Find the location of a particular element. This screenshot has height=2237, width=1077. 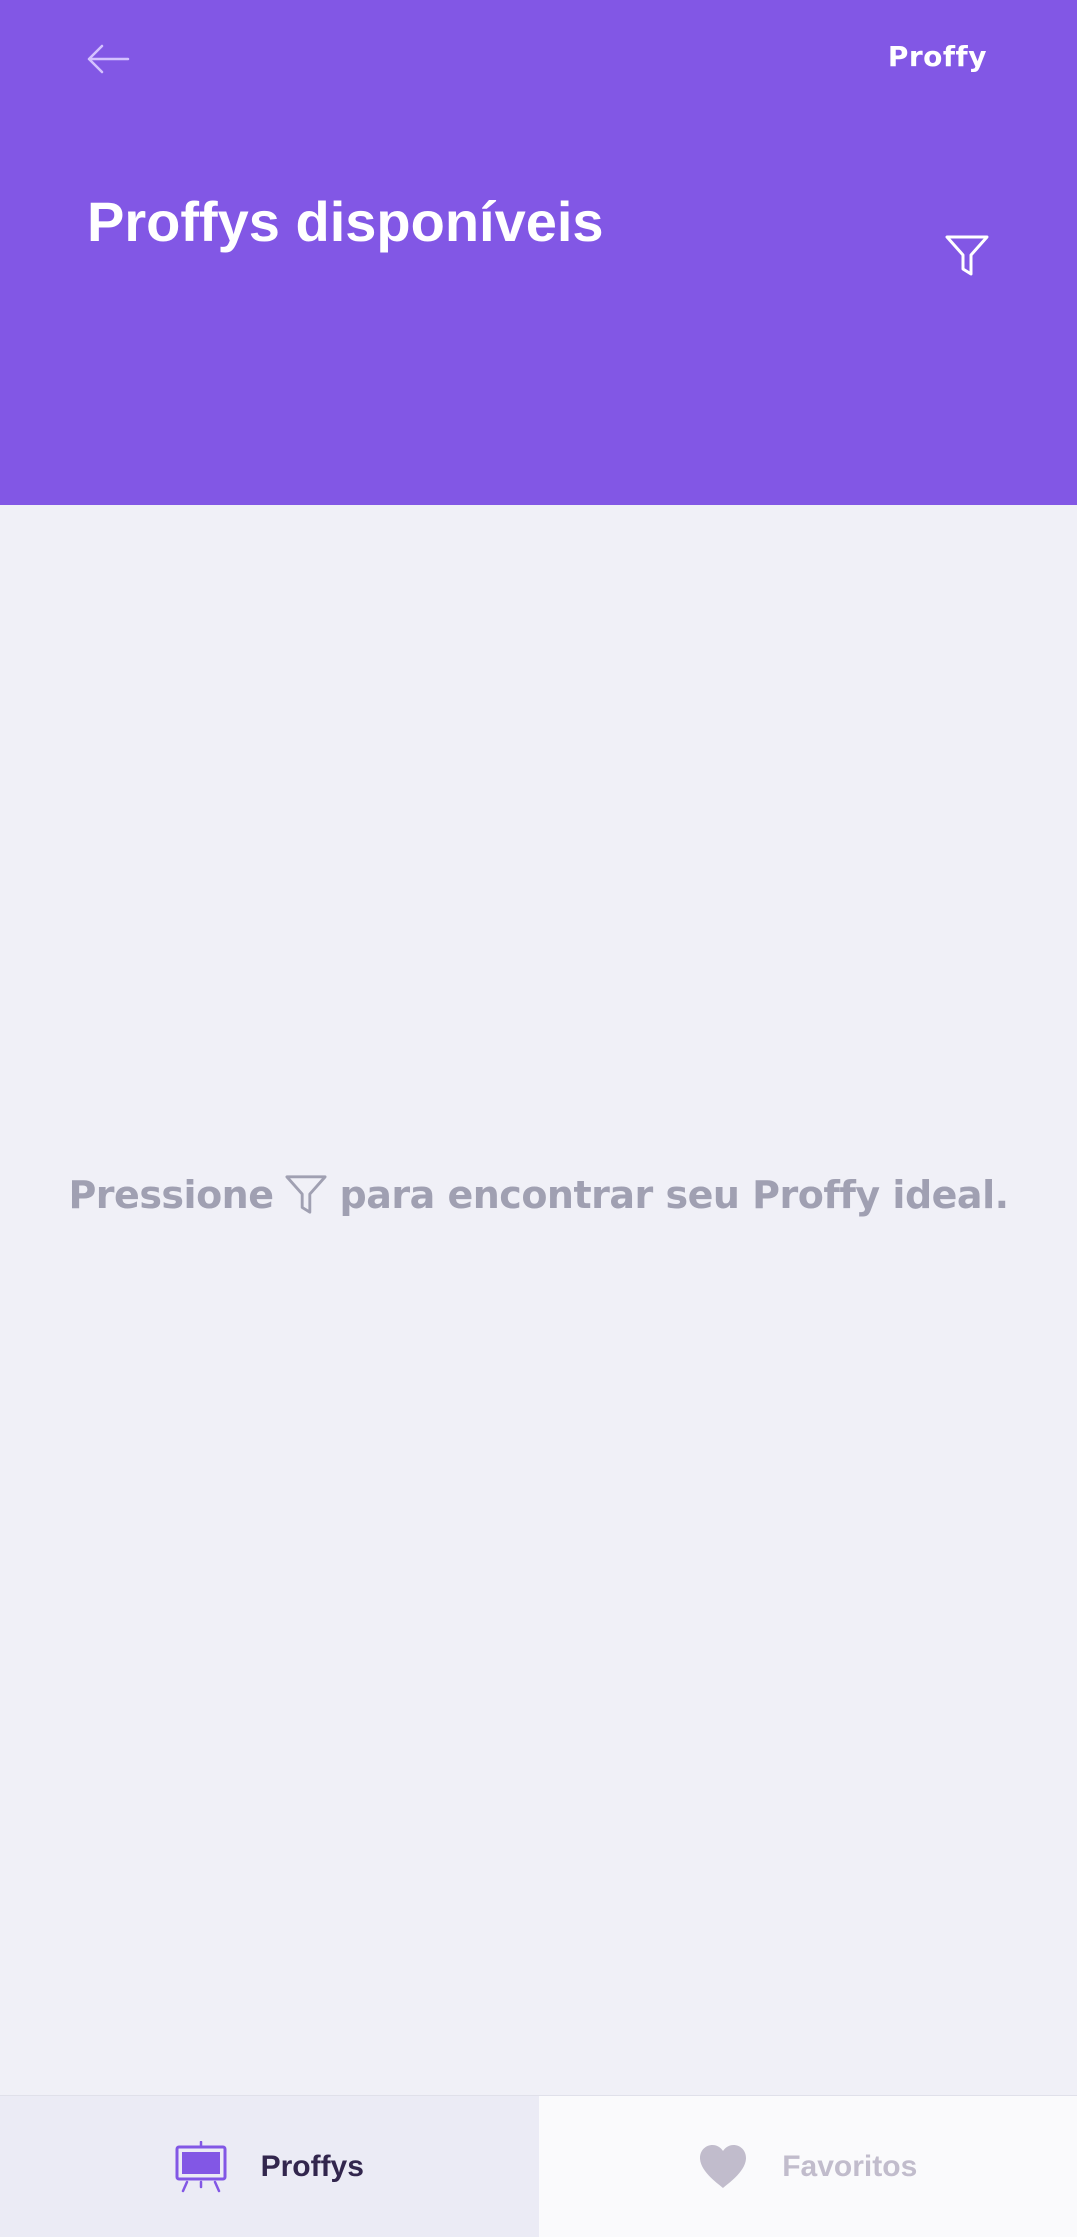

tab-favoritos-label: Favoritos is located at coordinates (850, 2166).